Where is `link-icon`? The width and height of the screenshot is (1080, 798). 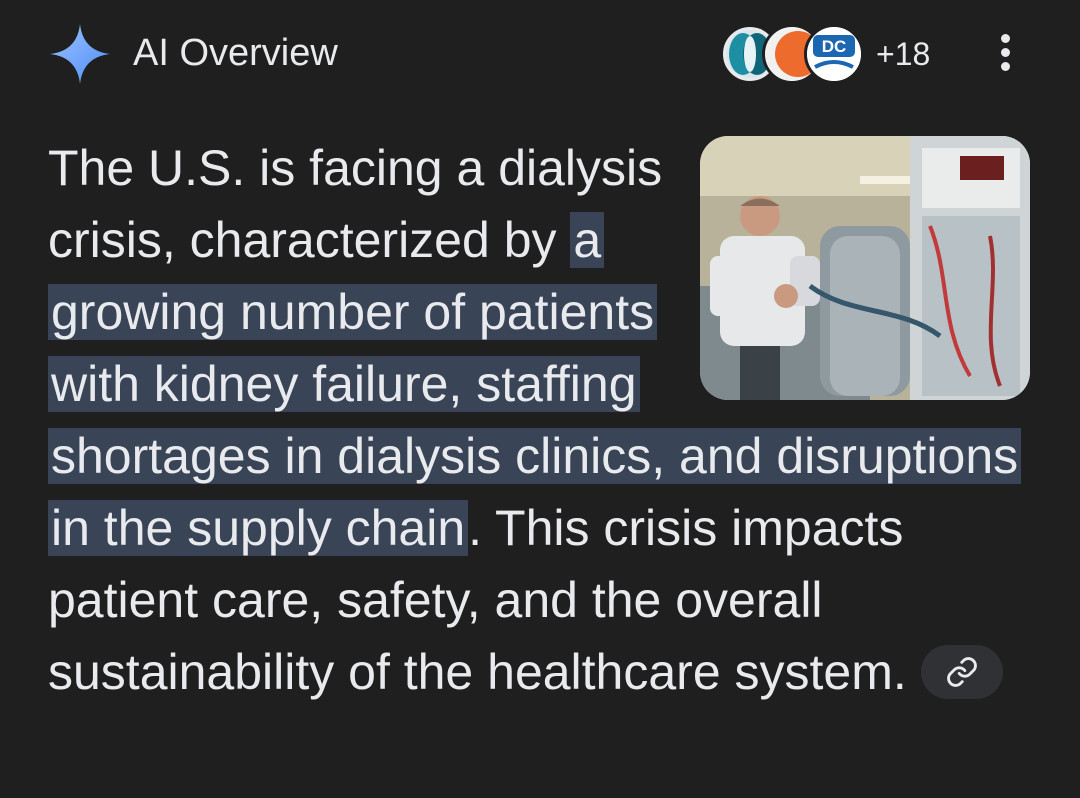 link-icon is located at coordinates (961, 671).